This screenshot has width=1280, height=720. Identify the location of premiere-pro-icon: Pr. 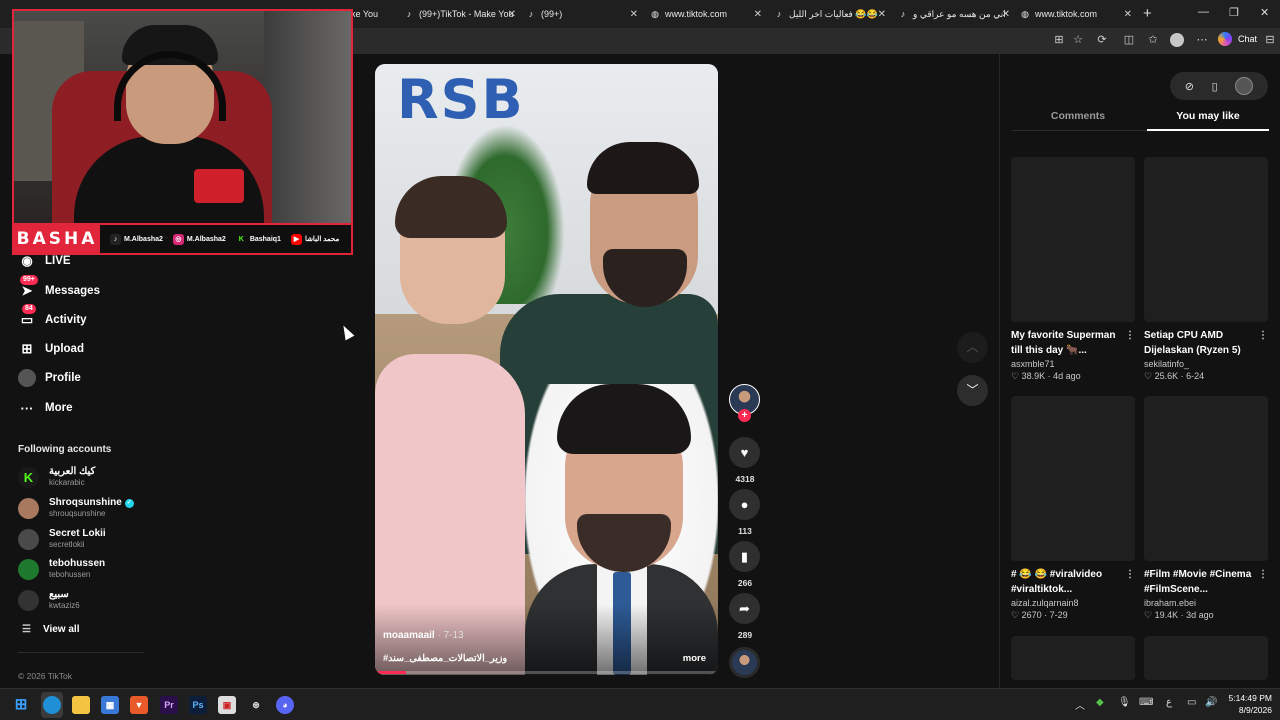
(169, 705).